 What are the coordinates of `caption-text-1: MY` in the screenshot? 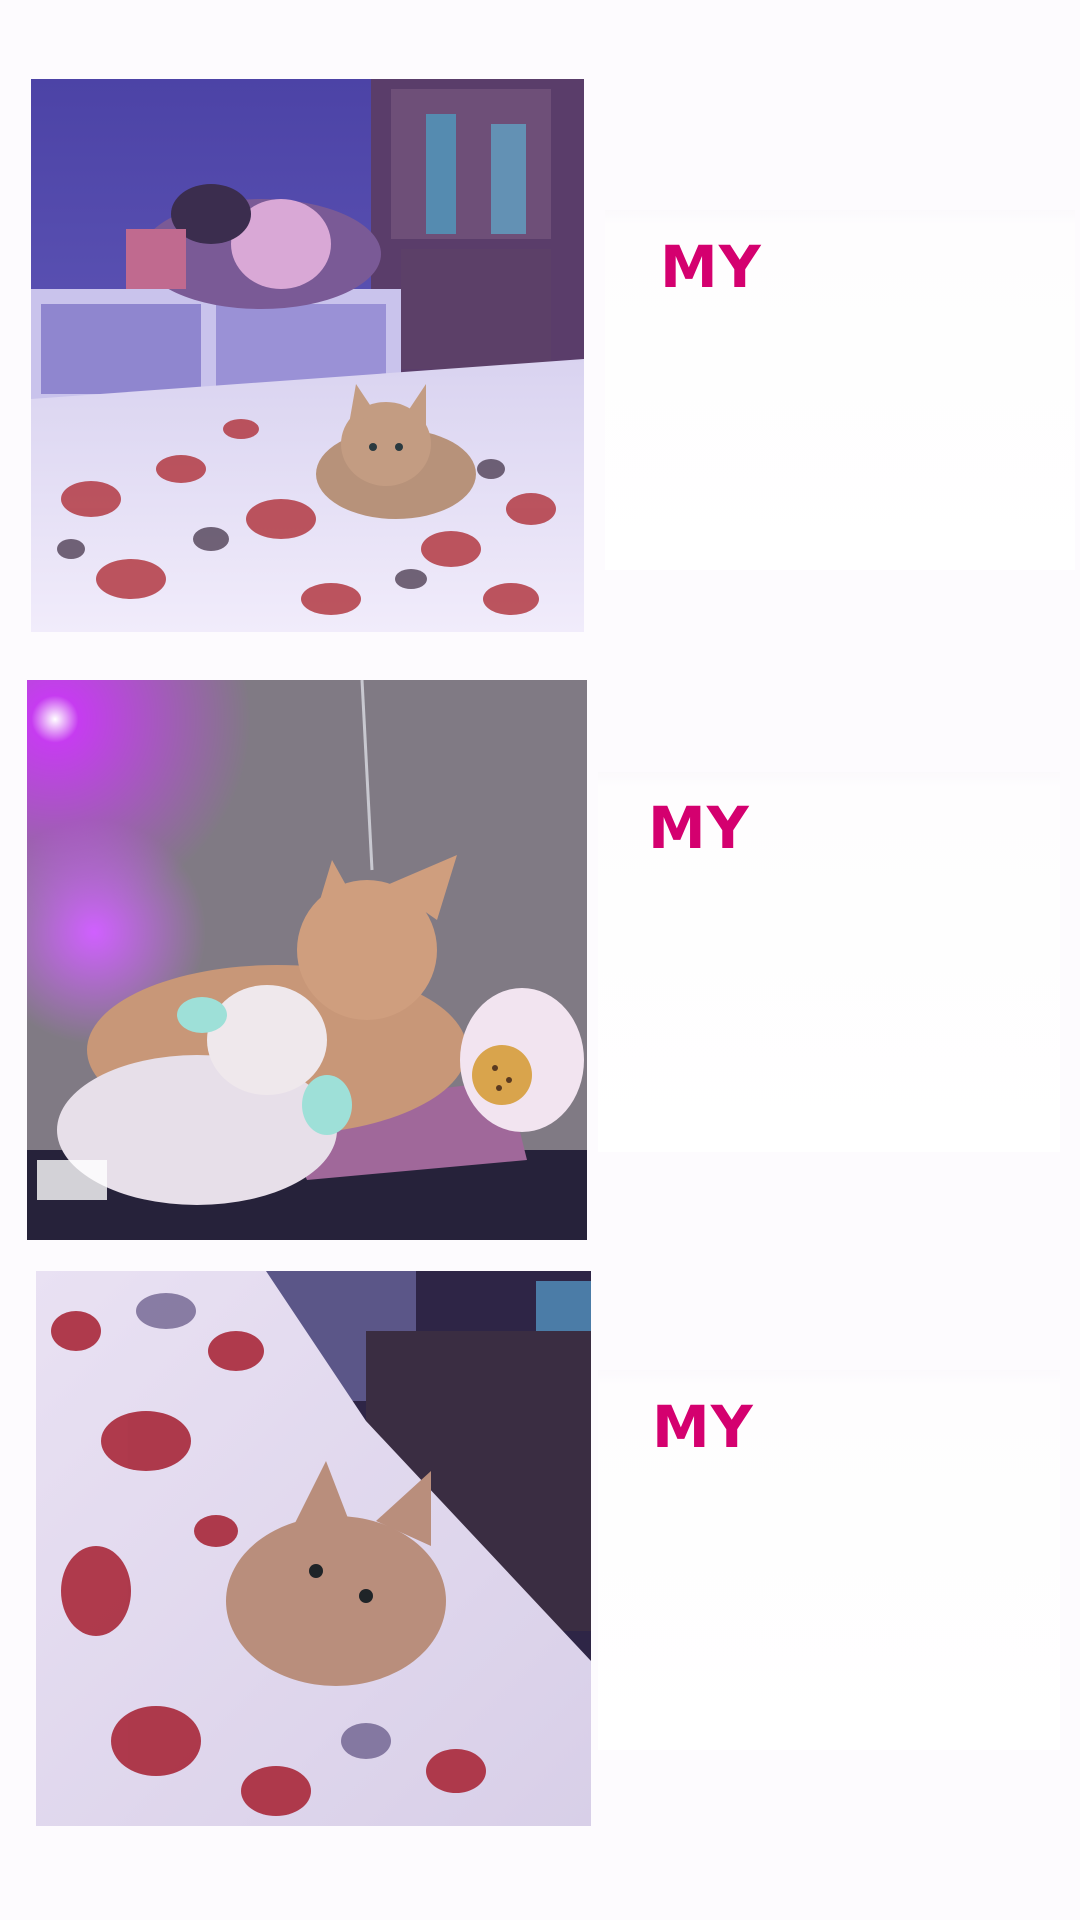 It's located at (711, 267).